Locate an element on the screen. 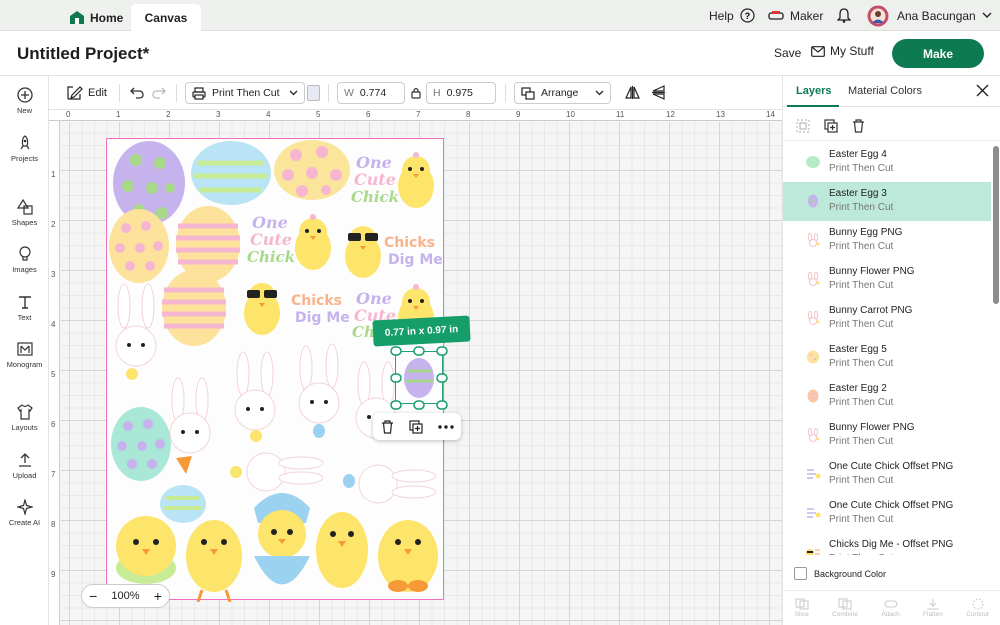 This screenshot has height=625, width=1000. scrollbar-thumb is located at coordinates (996, 225).